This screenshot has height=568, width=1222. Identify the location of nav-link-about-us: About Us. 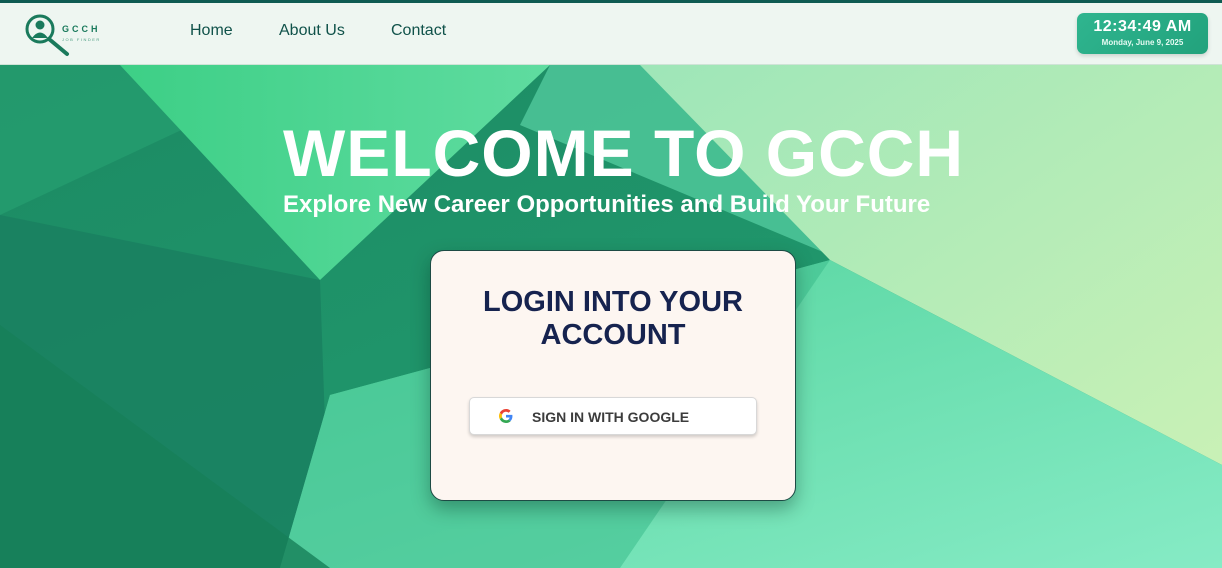
(312, 31).